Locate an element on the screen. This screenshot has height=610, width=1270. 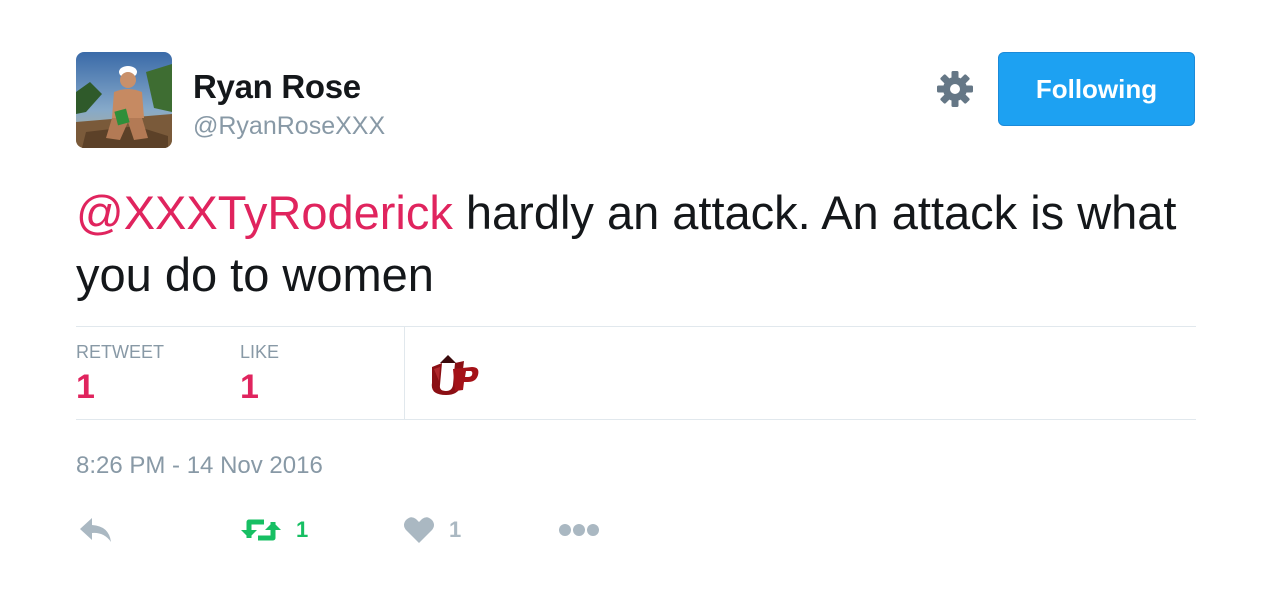
more-dots-icon is located at coordinates (579, 530).